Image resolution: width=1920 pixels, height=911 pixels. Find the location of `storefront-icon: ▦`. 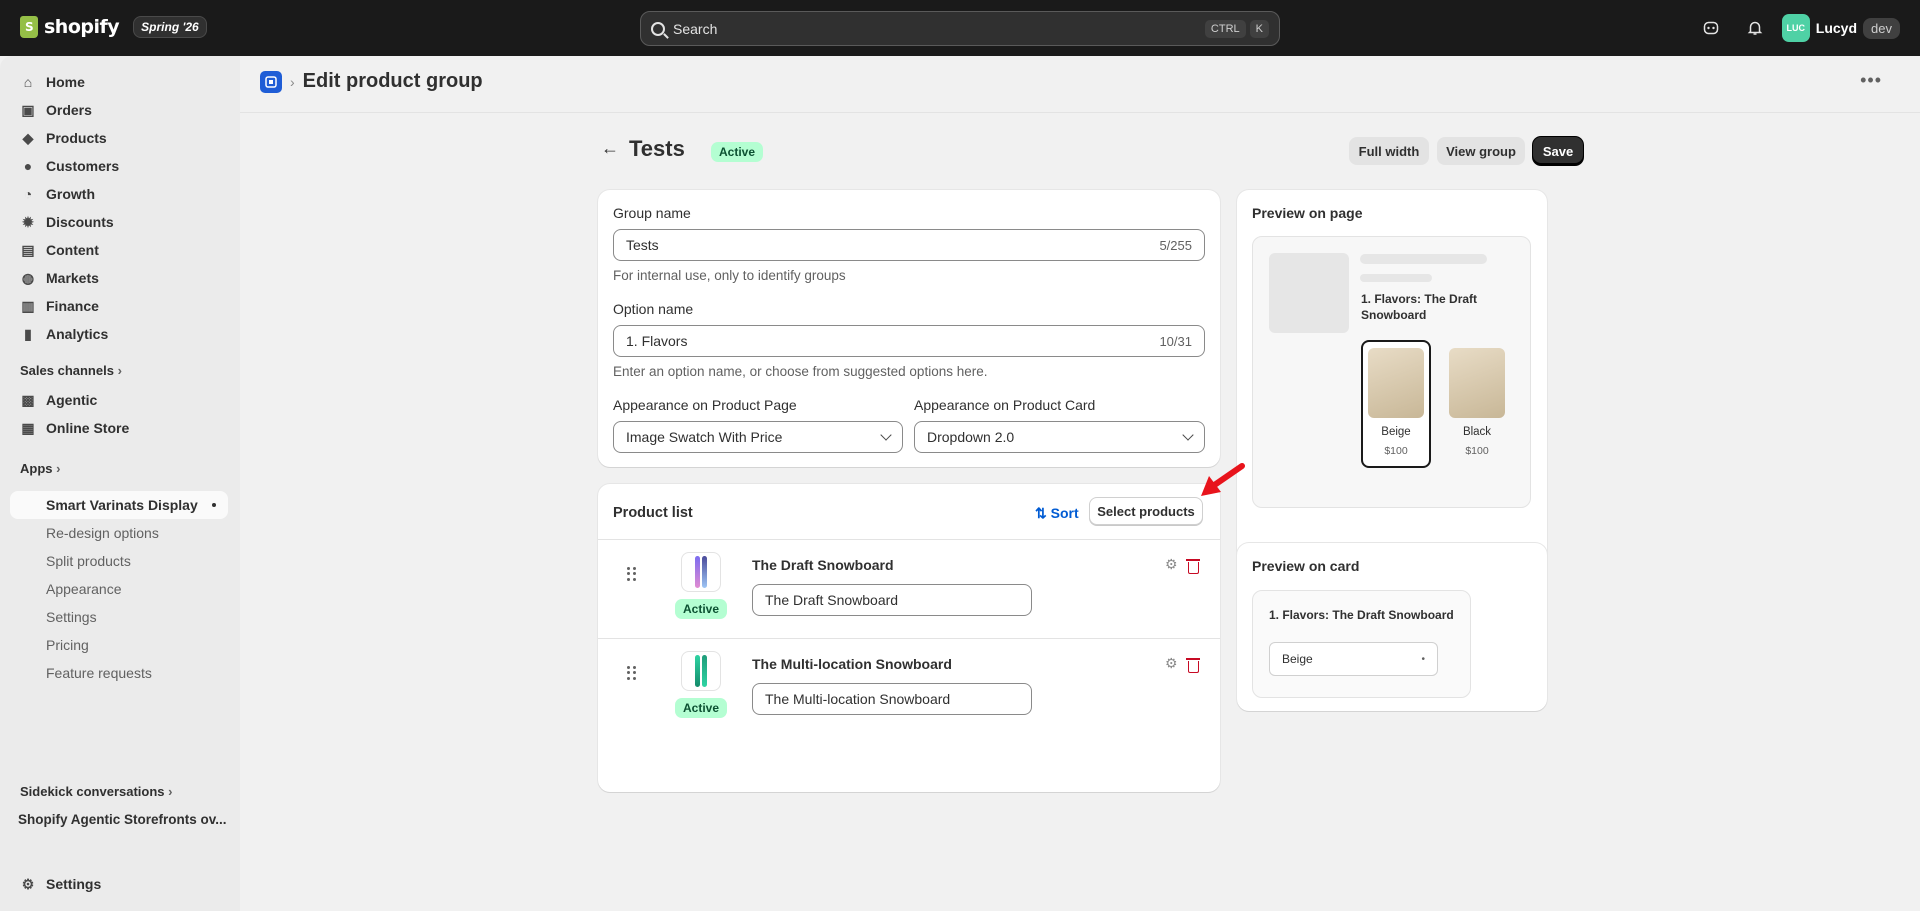

storefront-icon: ▦ is located at coordinates (28, 427).